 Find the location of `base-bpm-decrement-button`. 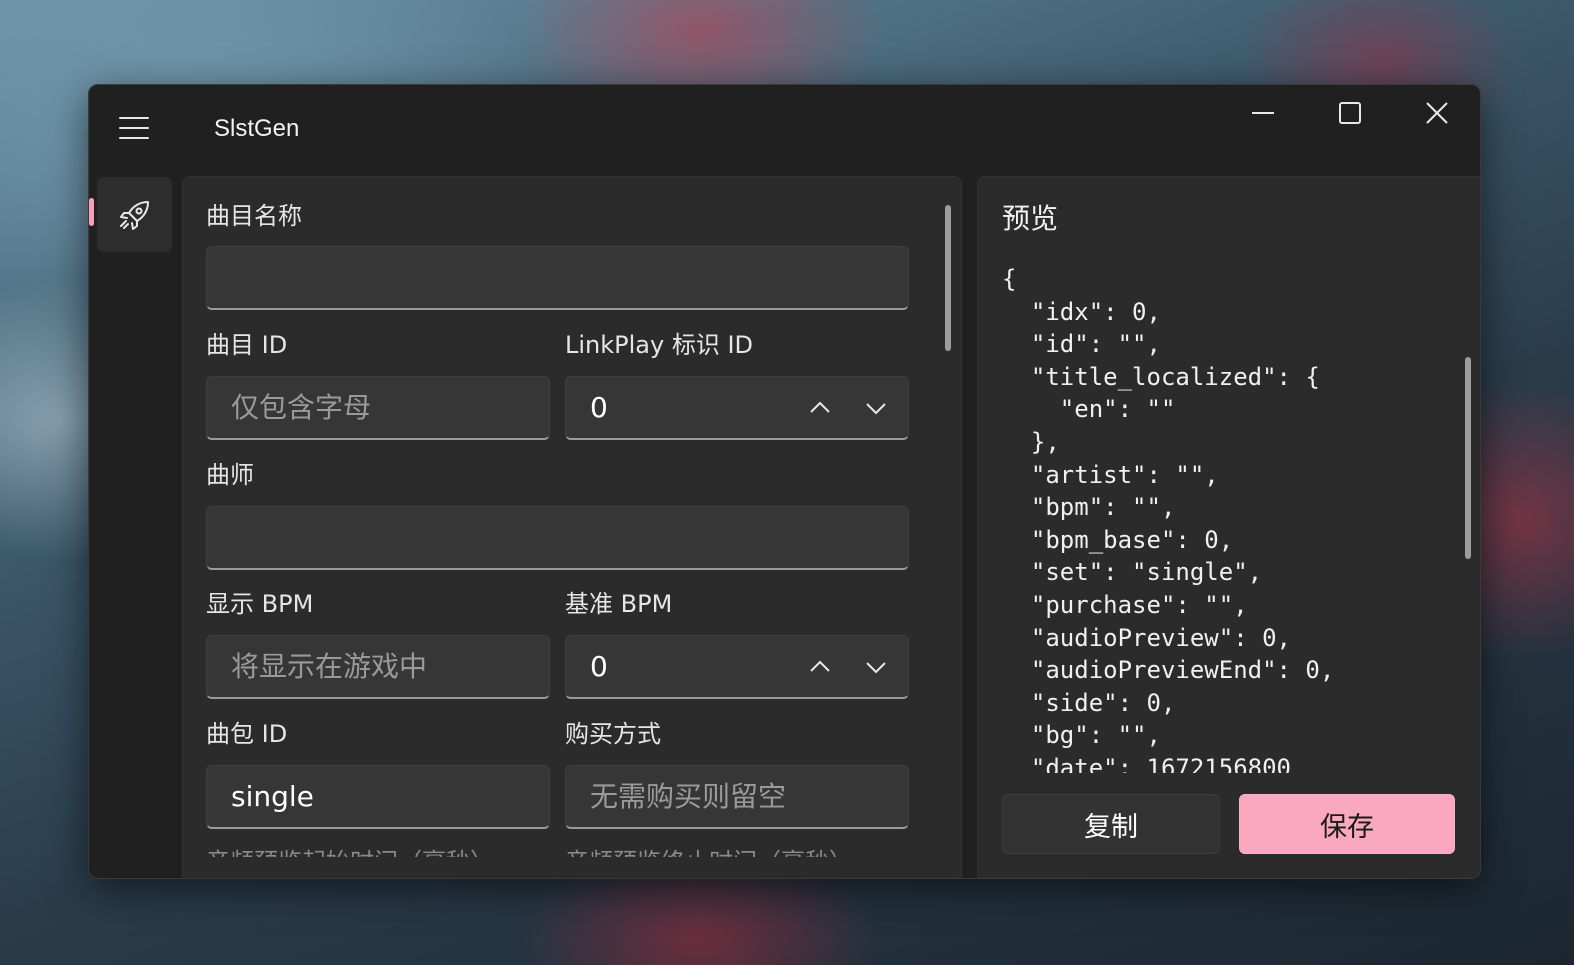

base-bpm-decrement-button is located at coordinates (876, 667).